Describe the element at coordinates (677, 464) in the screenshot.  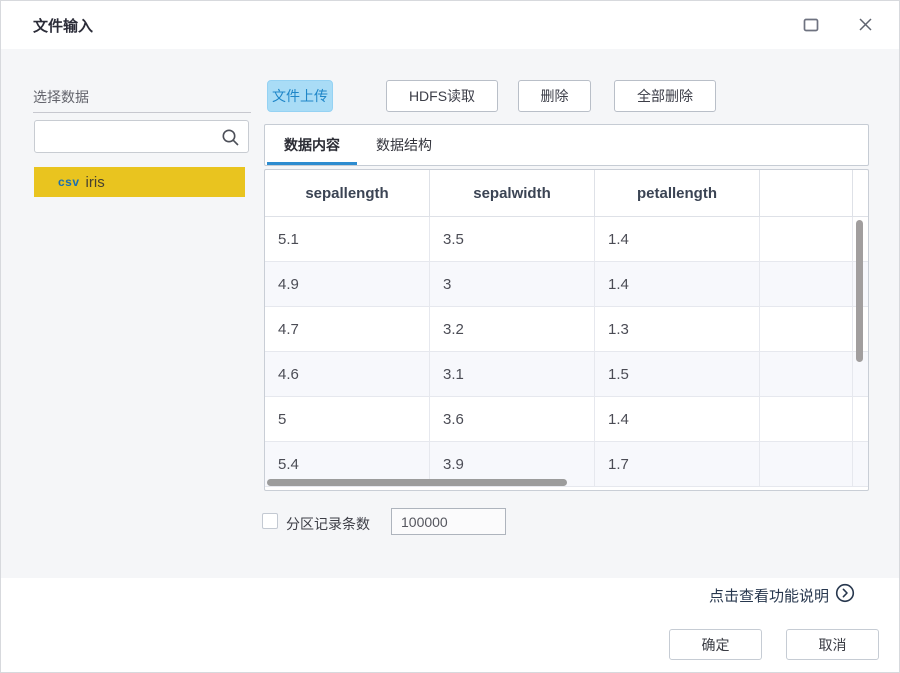
I see `table-cell: 1.7` at that location.